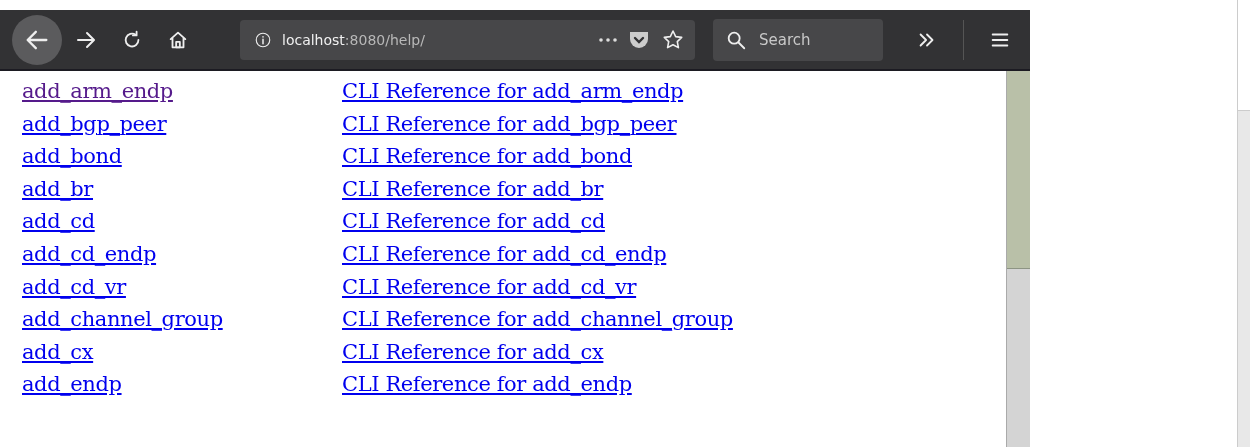 Image resolution: width=1250 pixels, height=447 pixels. What do you see at coordinates (97, 91) in the screenshot?
I see `command-link: add_arm_endp` at bounding box center [97, 91].